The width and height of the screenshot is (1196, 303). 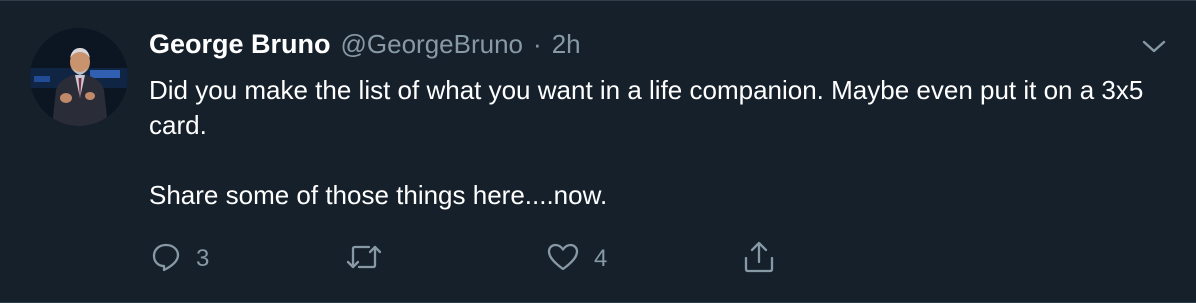 I want to click on share-button, so click(x=759, y=259).